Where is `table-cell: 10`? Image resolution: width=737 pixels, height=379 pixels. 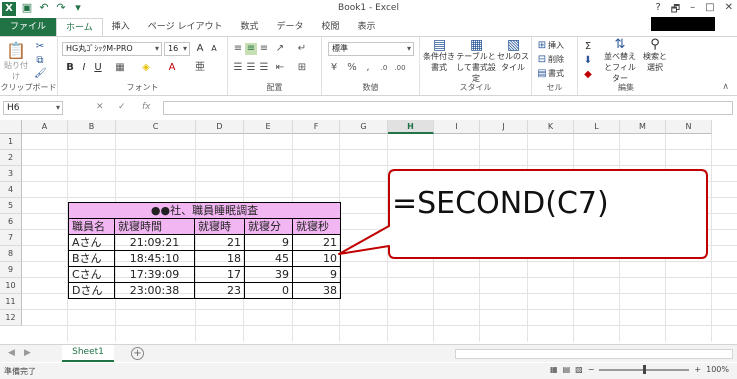
table-cell: 10 is located at coordinates (316, 258).